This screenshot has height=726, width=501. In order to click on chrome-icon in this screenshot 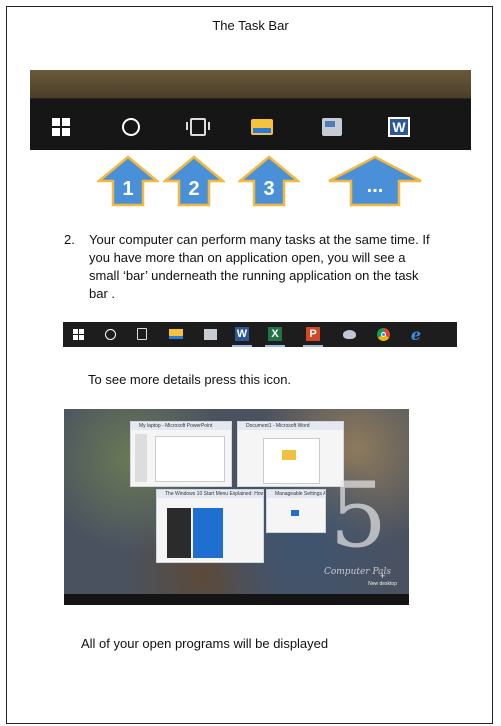, I will do `click(383, 334)`.